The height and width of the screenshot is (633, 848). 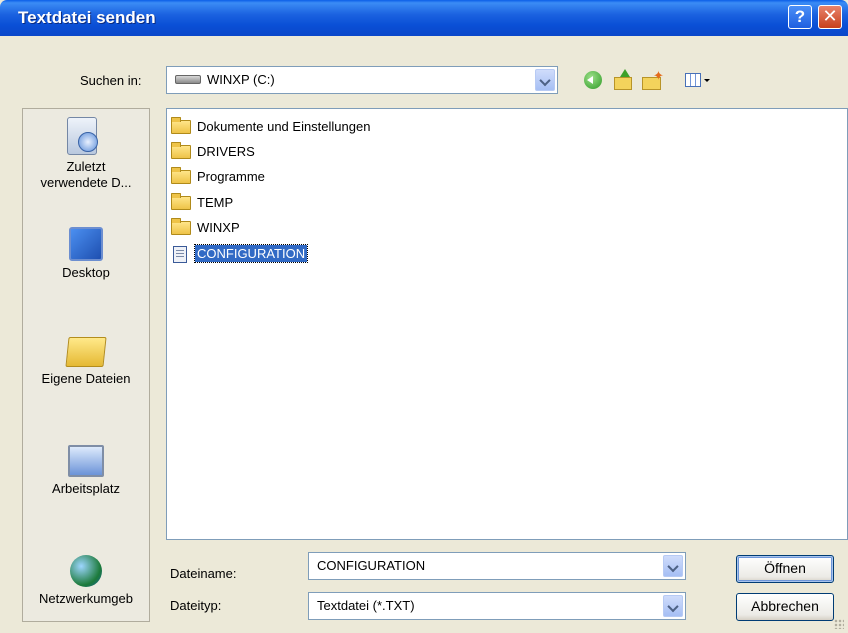 What do you see at coordinates (284, 126) in the screenshot?
I see `file-name: Dokumente und Einstellungen` at bounding box center [284, 126].